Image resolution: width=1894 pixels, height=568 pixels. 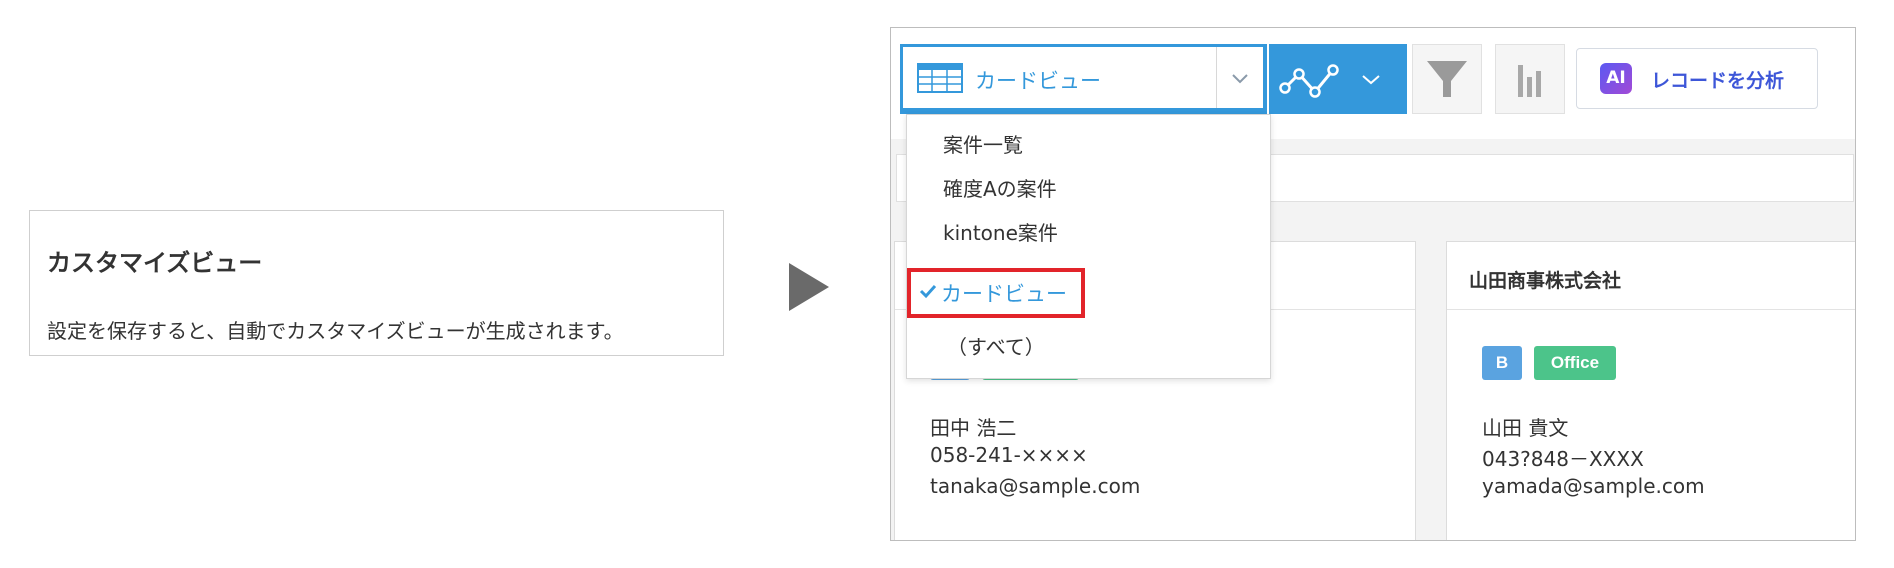 What do you see at coordinates (1329, 81) in the screenshot?
I see `line-graph-icon` at bounding box center [1329, 81].